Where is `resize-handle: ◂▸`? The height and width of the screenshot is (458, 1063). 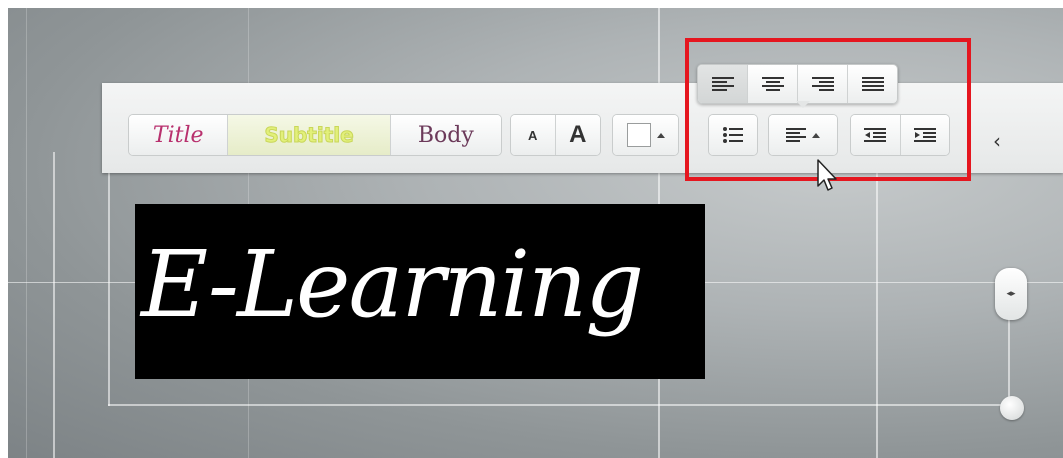 resize-handle: ◂▸ is located at coordinates (1011, 294).